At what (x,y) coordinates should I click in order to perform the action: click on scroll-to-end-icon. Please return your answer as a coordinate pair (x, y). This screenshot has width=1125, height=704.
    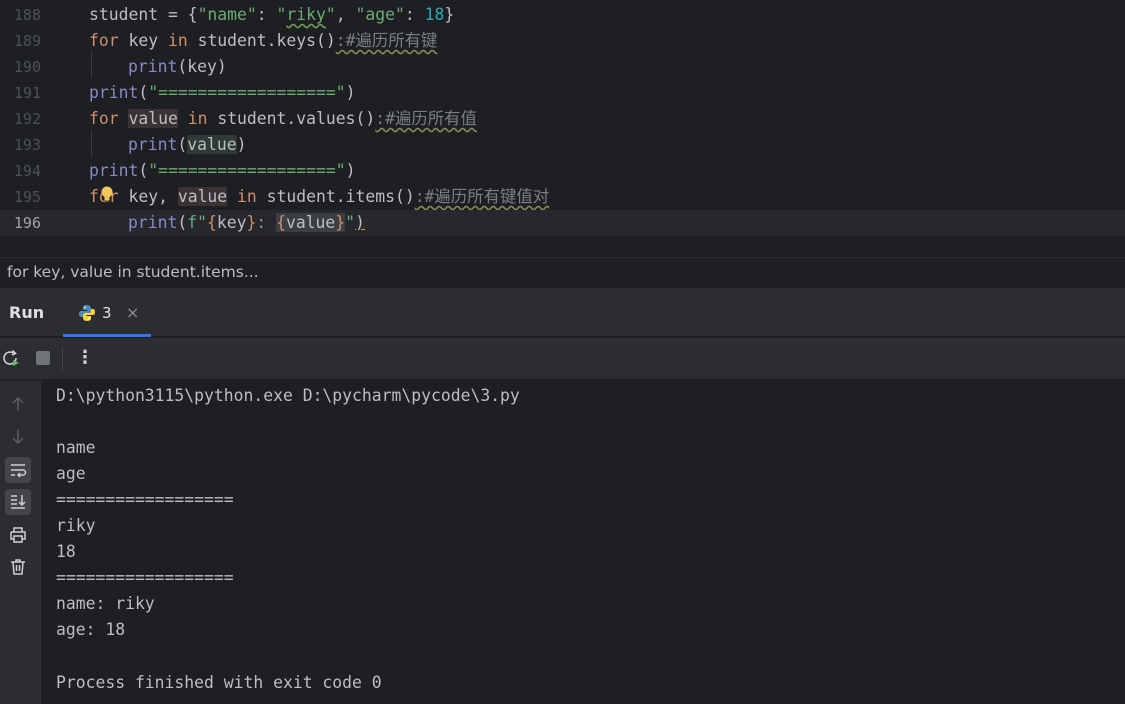
    Looking at the image, I should click on (18, 502).